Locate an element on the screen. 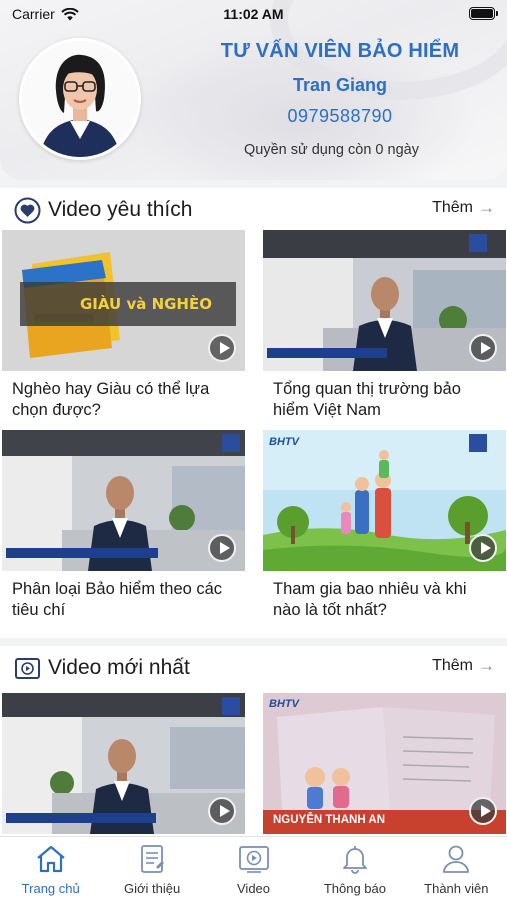 Image resolution: width=507 pixels, height=900 pixels. tab-label: Trang chủ is located at coordinates (50, 888).